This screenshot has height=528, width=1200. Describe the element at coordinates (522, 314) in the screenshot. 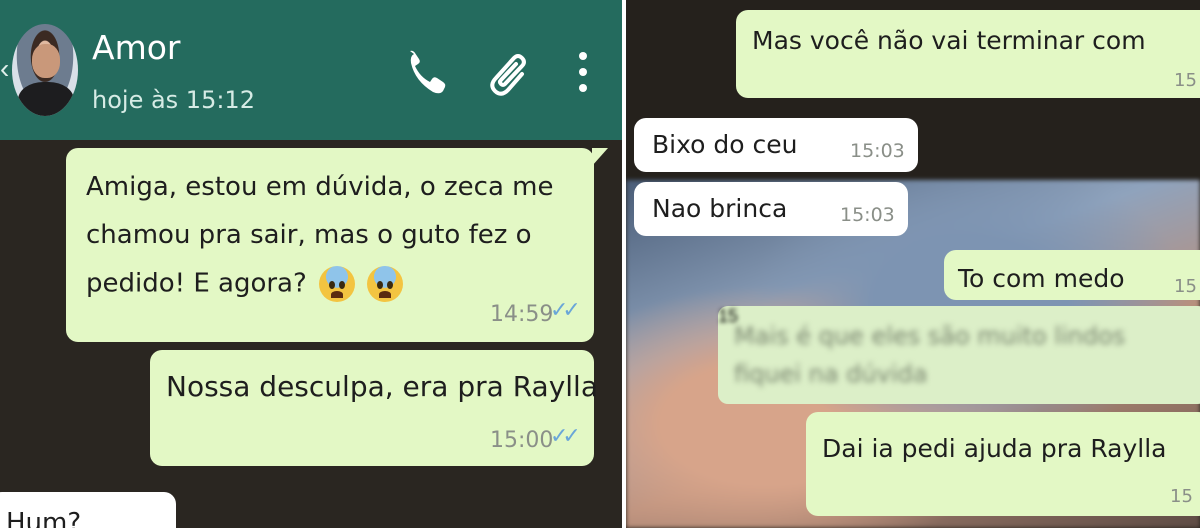

I see `message-time: 14:59` at that location.